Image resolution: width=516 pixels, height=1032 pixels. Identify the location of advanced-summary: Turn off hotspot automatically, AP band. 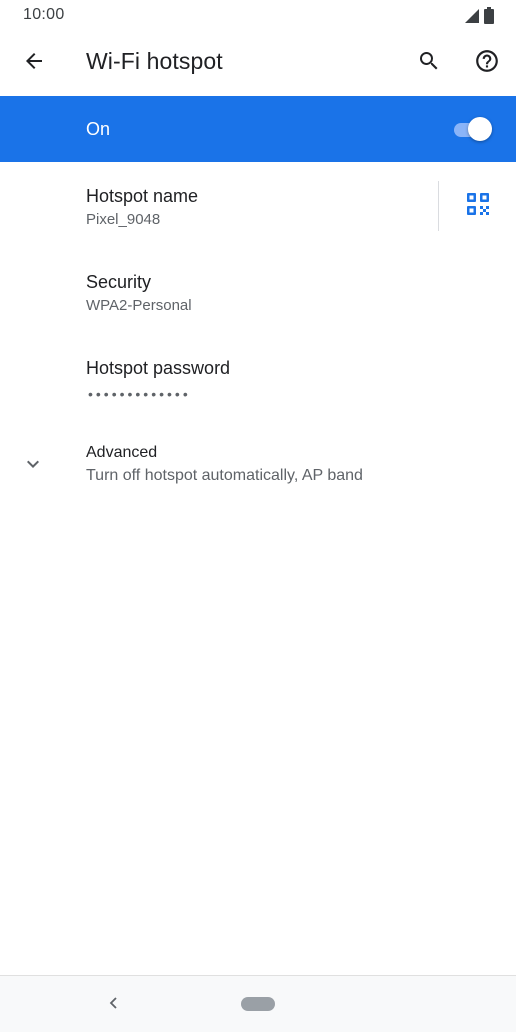
(224, 475).